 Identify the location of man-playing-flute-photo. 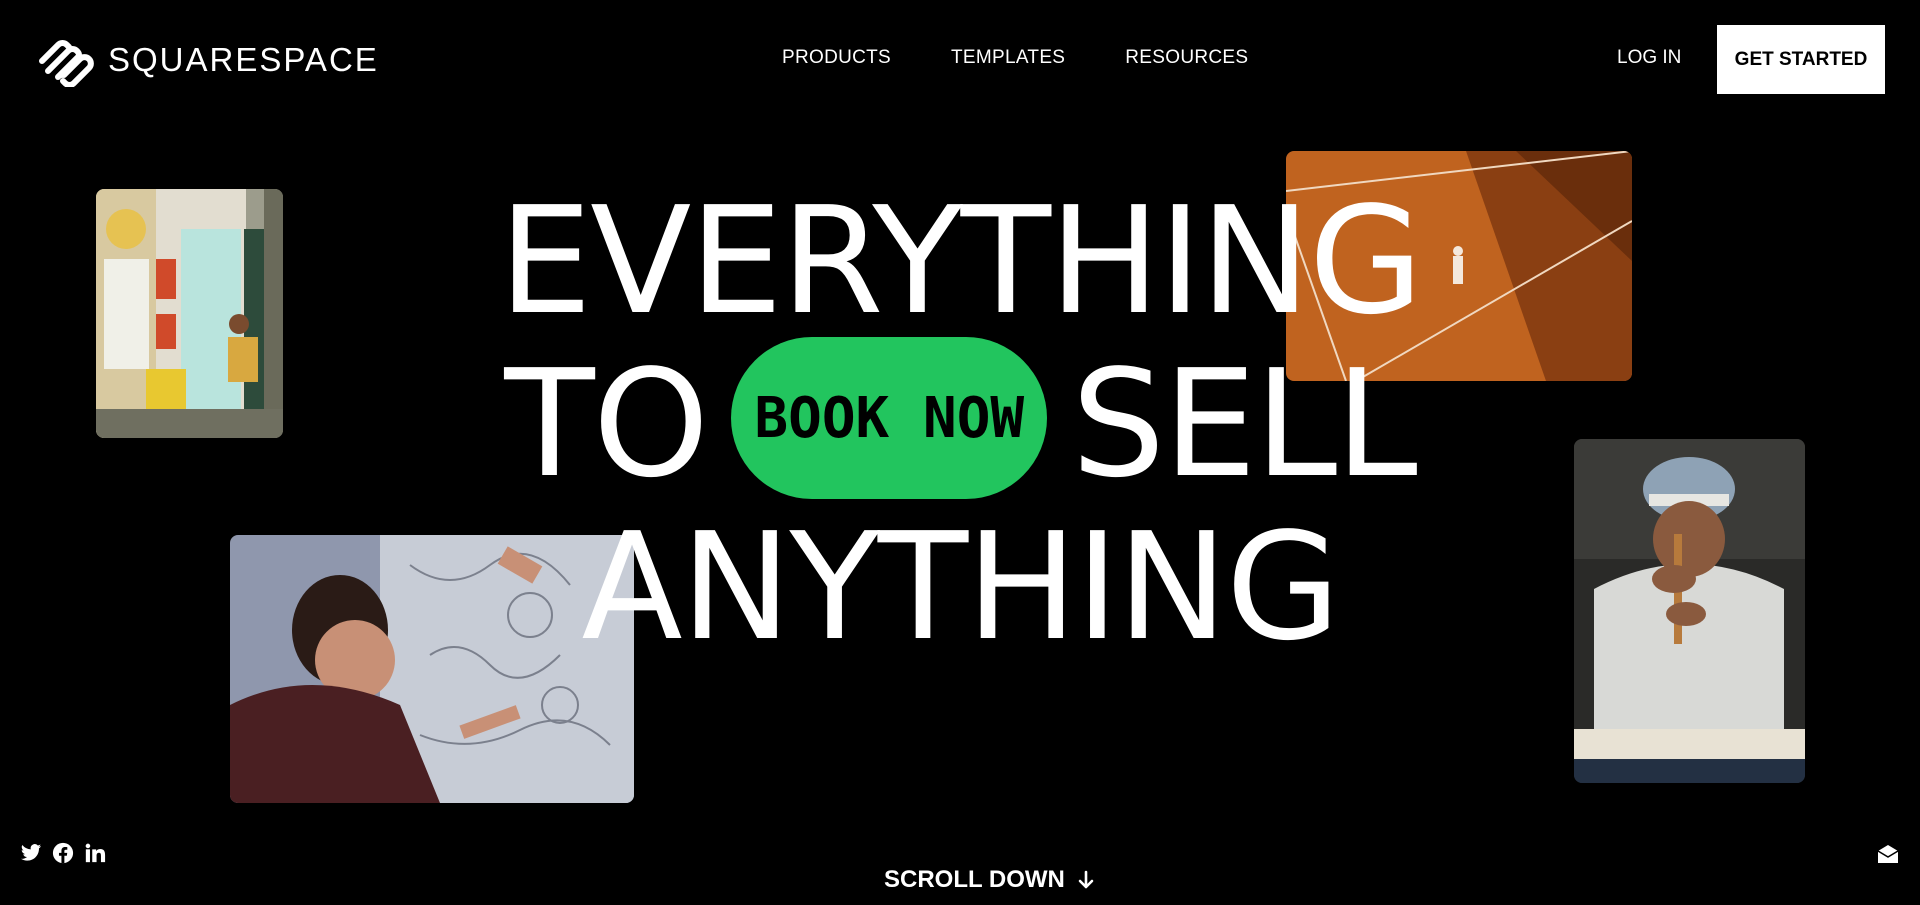
(1689, 611).